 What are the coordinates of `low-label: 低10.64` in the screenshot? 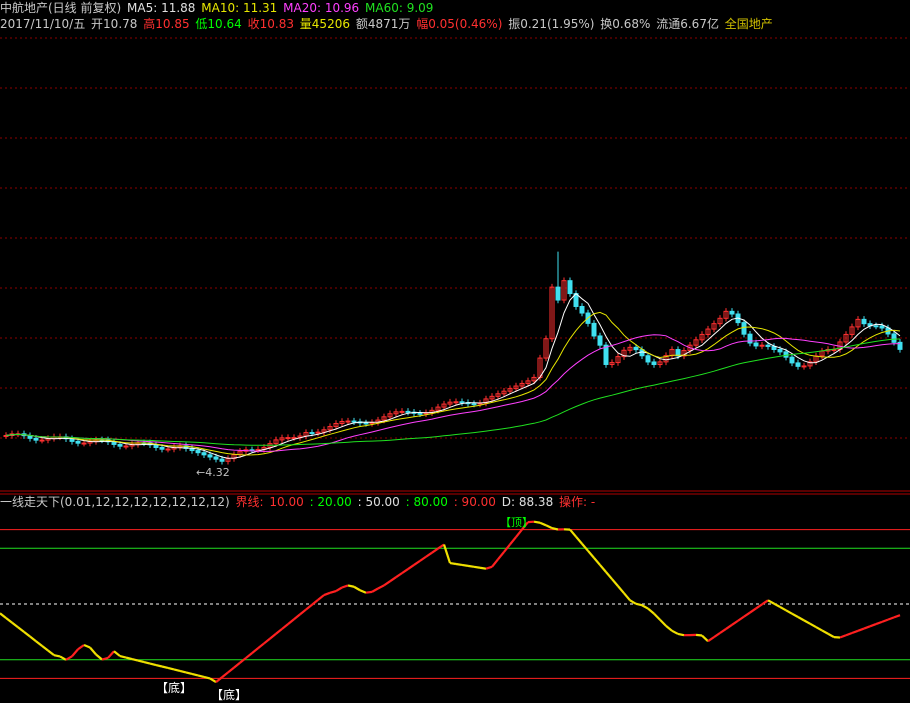 It's located at (218, 24).